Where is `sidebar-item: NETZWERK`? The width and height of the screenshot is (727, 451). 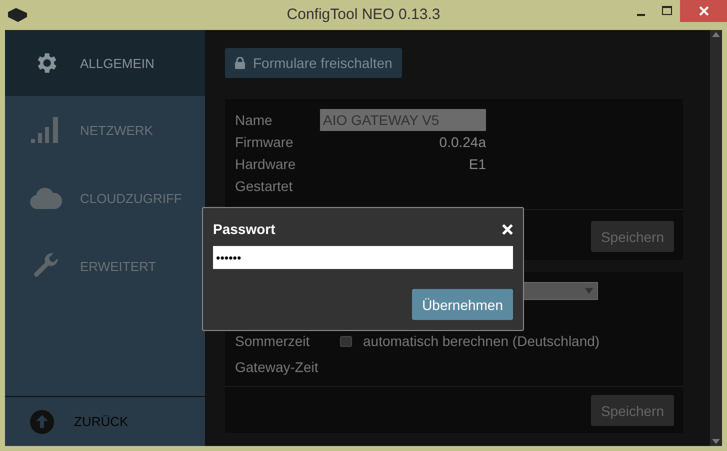 sidebar-item: NETZWERK is located at coordinates (105, 130).